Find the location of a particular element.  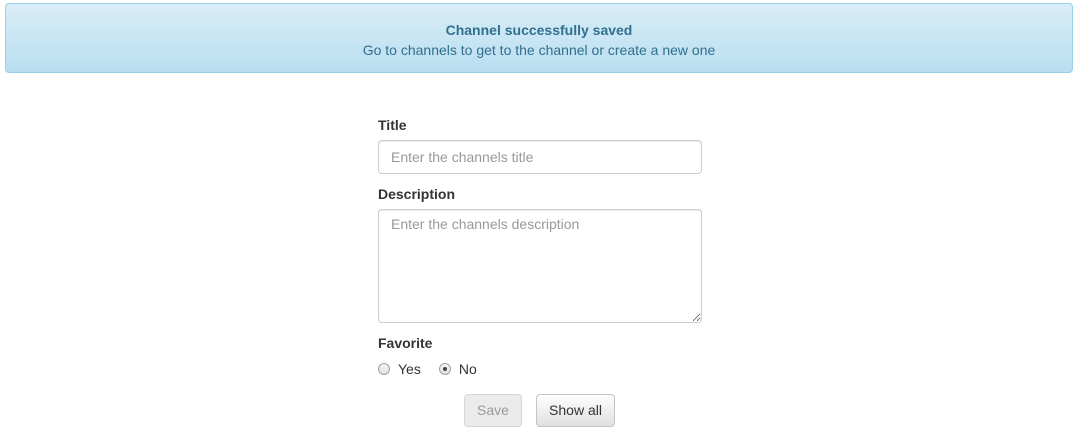

show-all-button: Show all is located at coordinates (575, 410).